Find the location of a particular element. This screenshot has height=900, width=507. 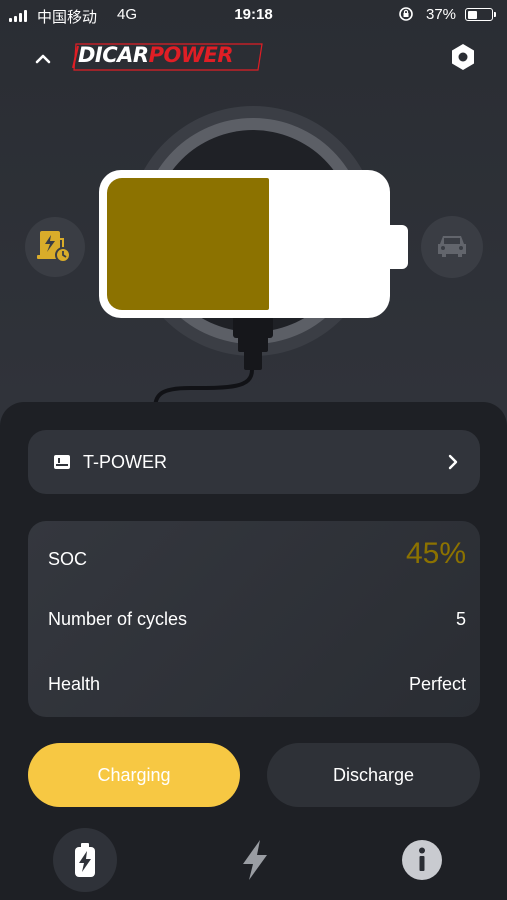

tab-battery is located at coordinates (85, 860).